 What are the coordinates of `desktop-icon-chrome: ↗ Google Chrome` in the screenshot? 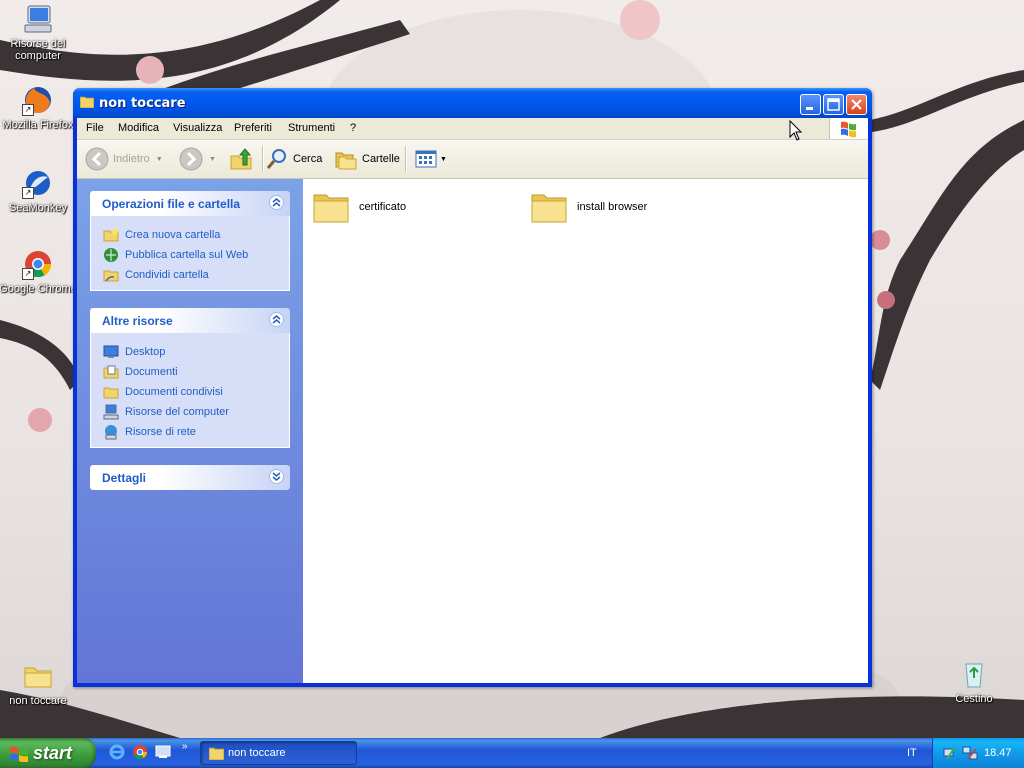 It's located at (39, 271).